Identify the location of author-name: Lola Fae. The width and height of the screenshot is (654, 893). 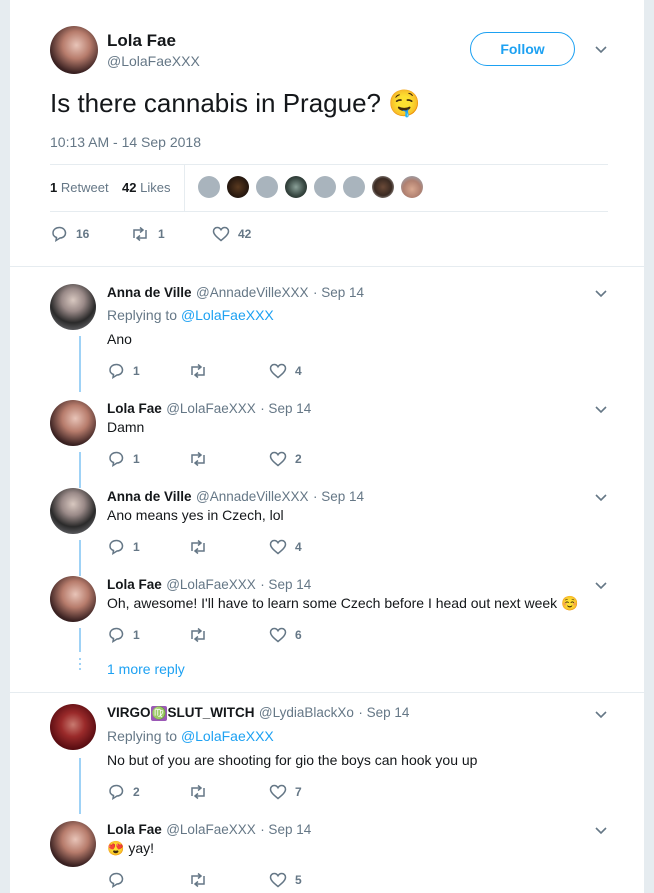
(141, 41).